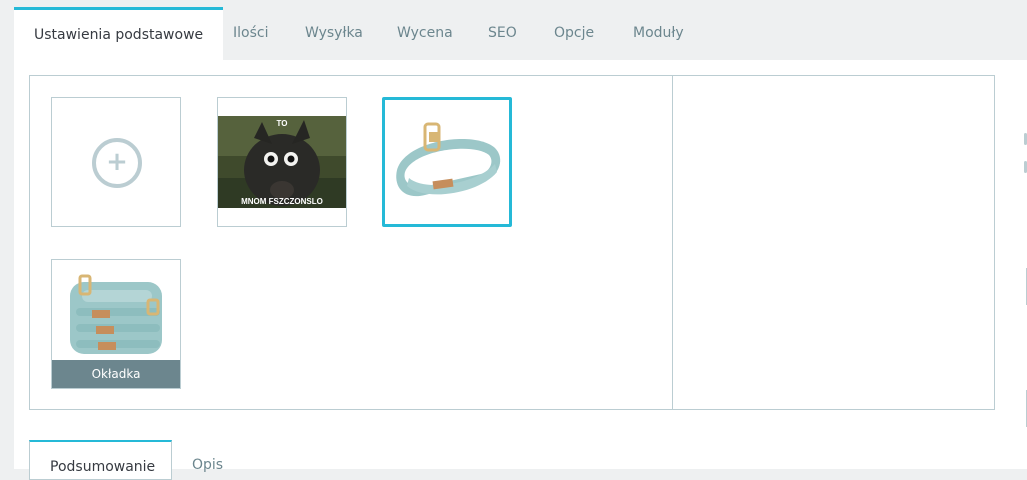 This screenshot has height=480, width=1027. I want to click on tab-shipping: Wysyłka, so click(334, 33).